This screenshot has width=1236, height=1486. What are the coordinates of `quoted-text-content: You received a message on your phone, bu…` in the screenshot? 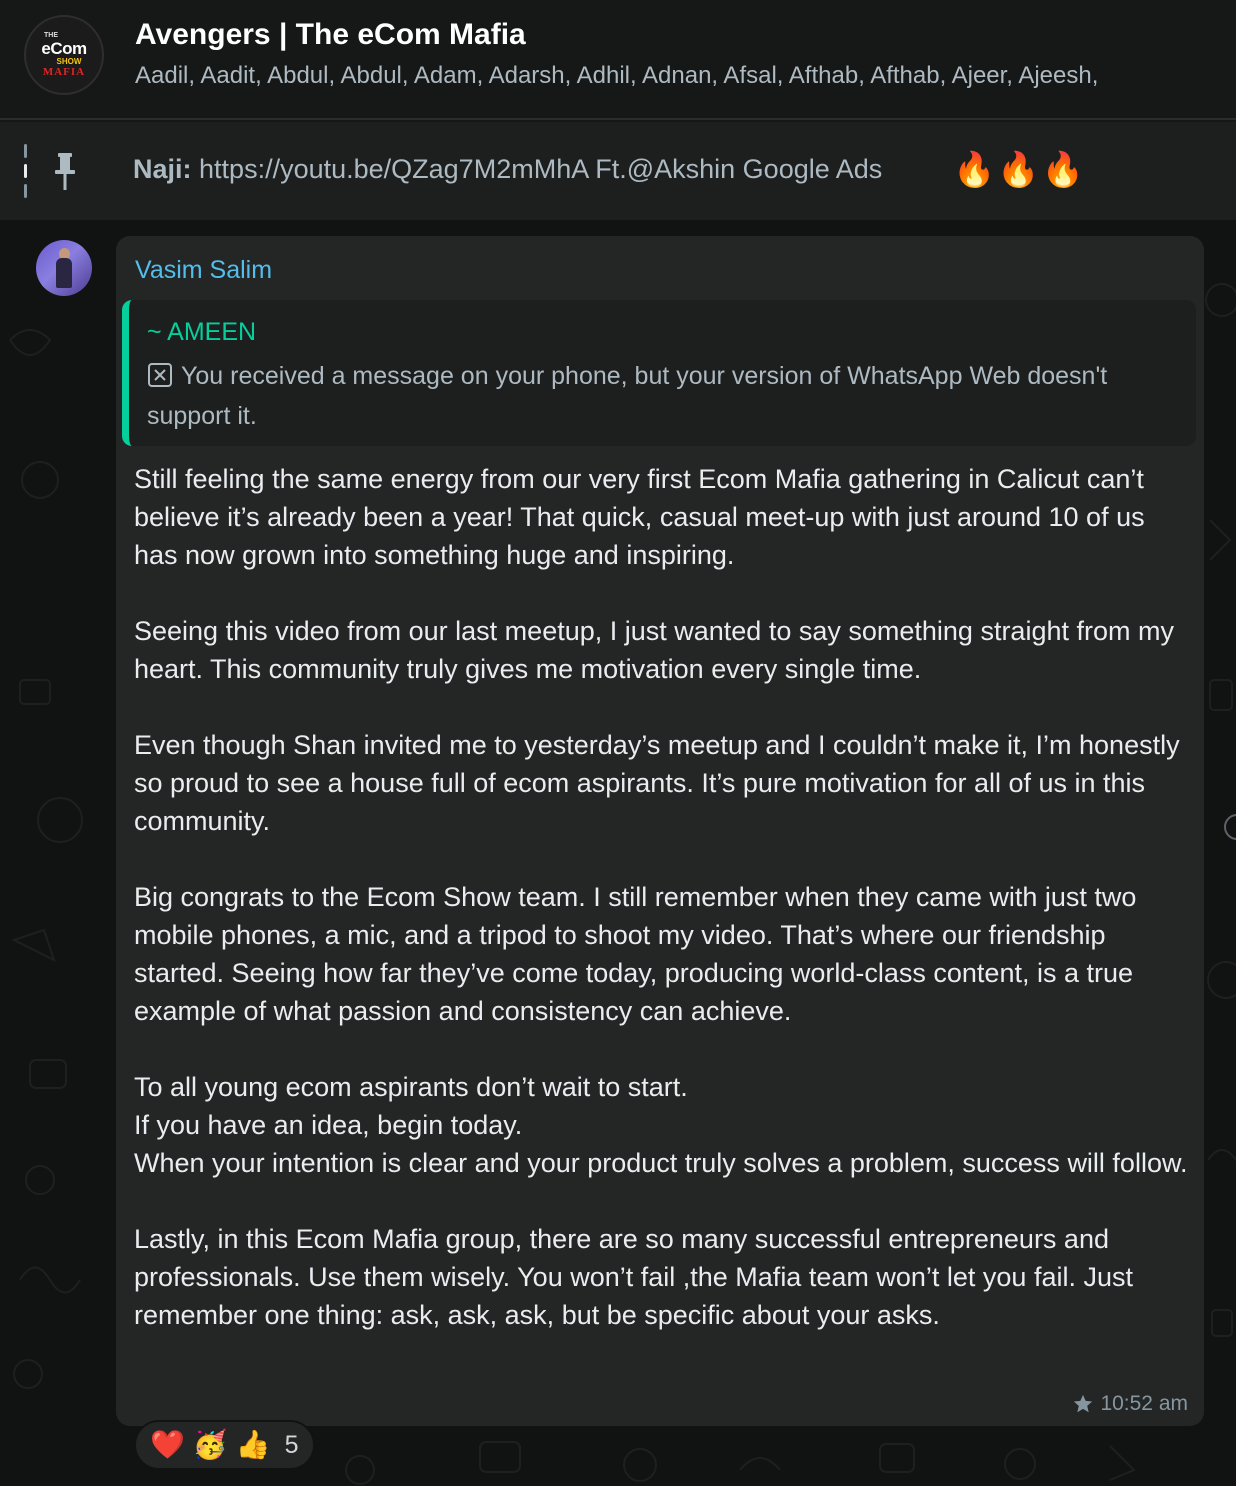 It's located at (627, 396).